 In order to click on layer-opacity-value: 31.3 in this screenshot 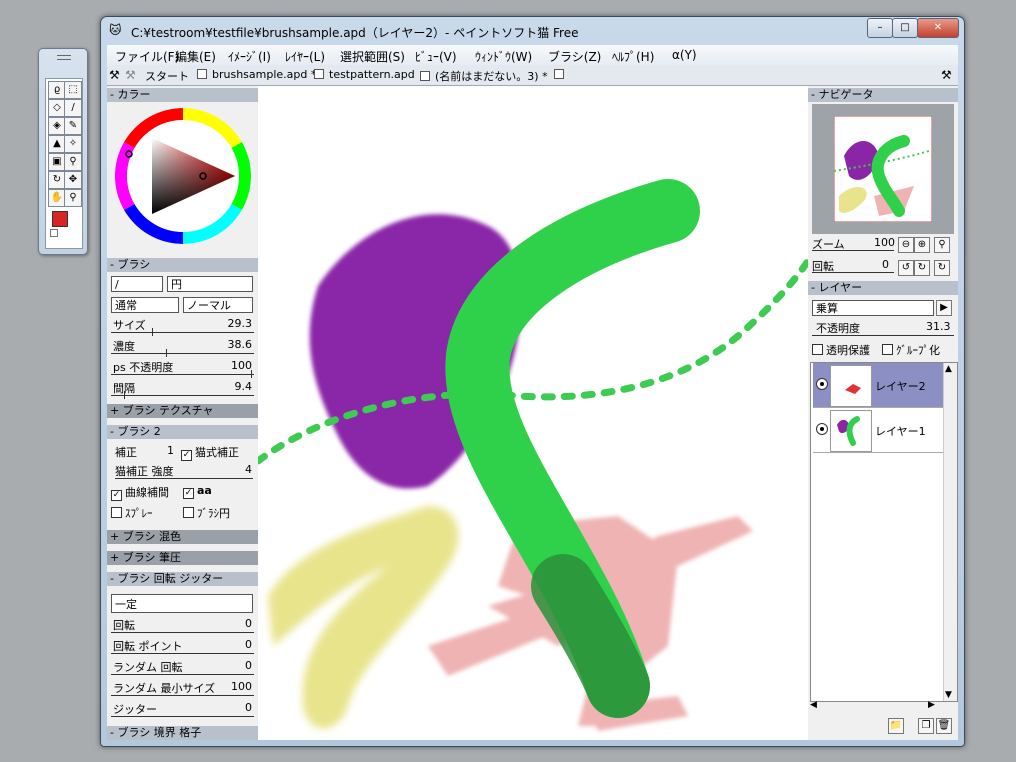, I will do `click(938, 326)`.